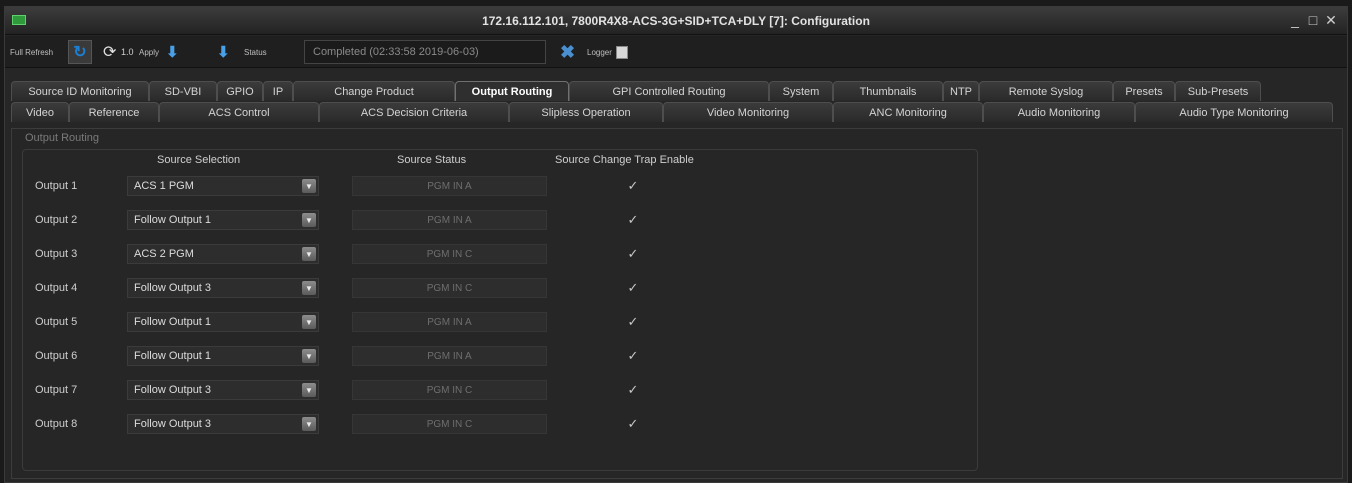 The image size is (1352, 483). Describe the element at coordinates (374, 91) in the screenshot. I see `tab-change-product: Change Product` at that location.